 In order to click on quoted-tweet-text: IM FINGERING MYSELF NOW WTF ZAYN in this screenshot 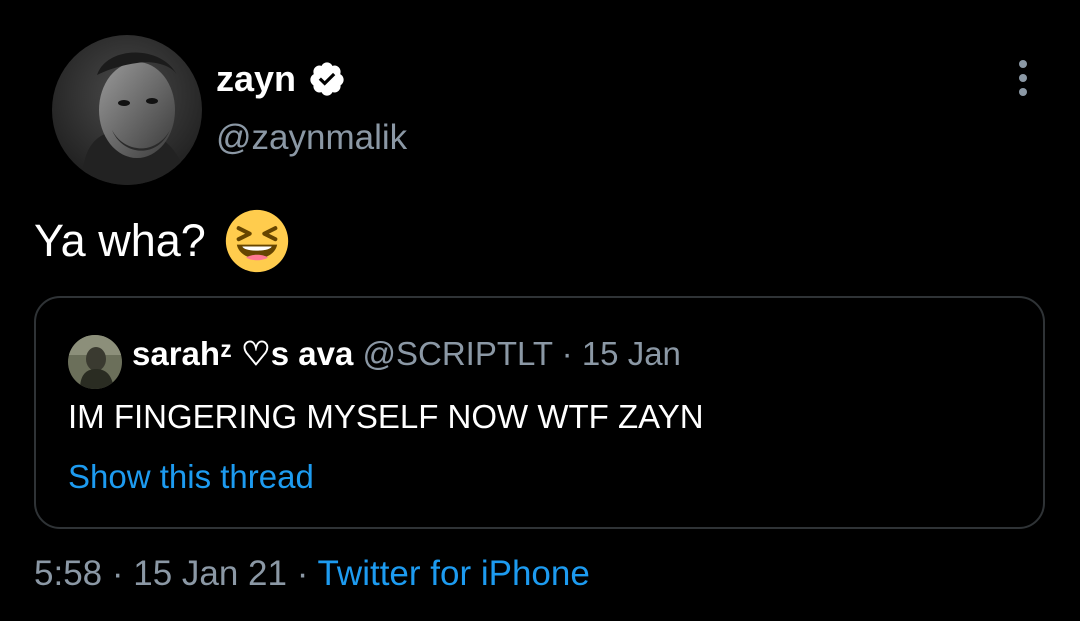, I will do `click(386, 416)`.